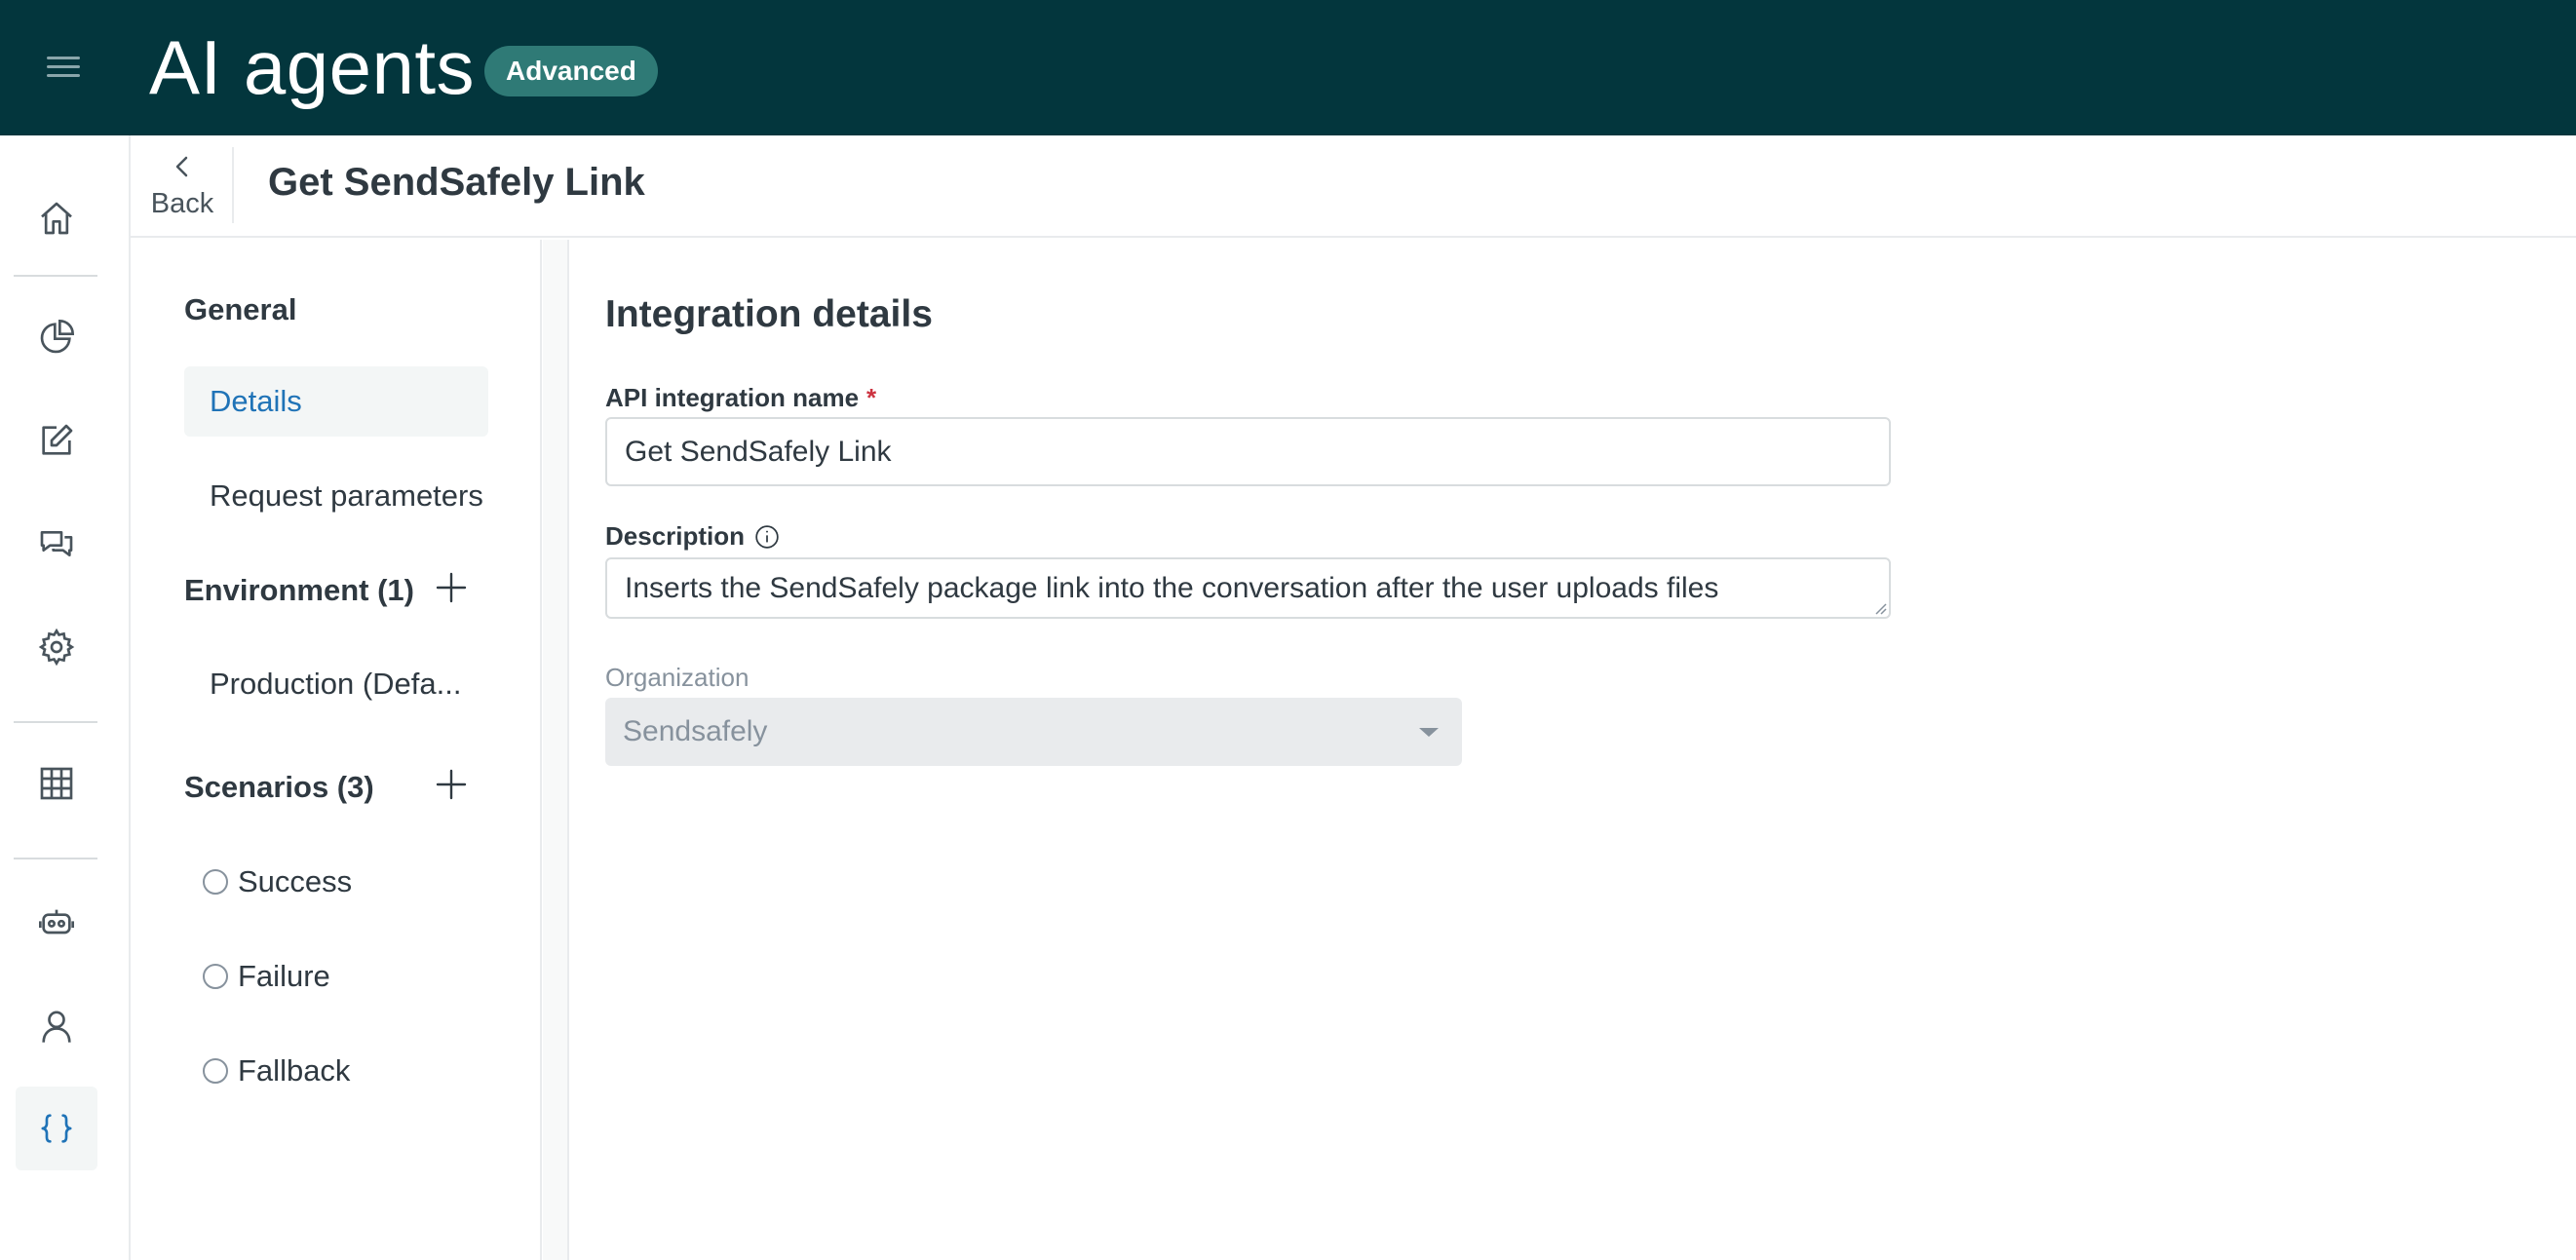  I want to click on info-icon, so click(767, 537).